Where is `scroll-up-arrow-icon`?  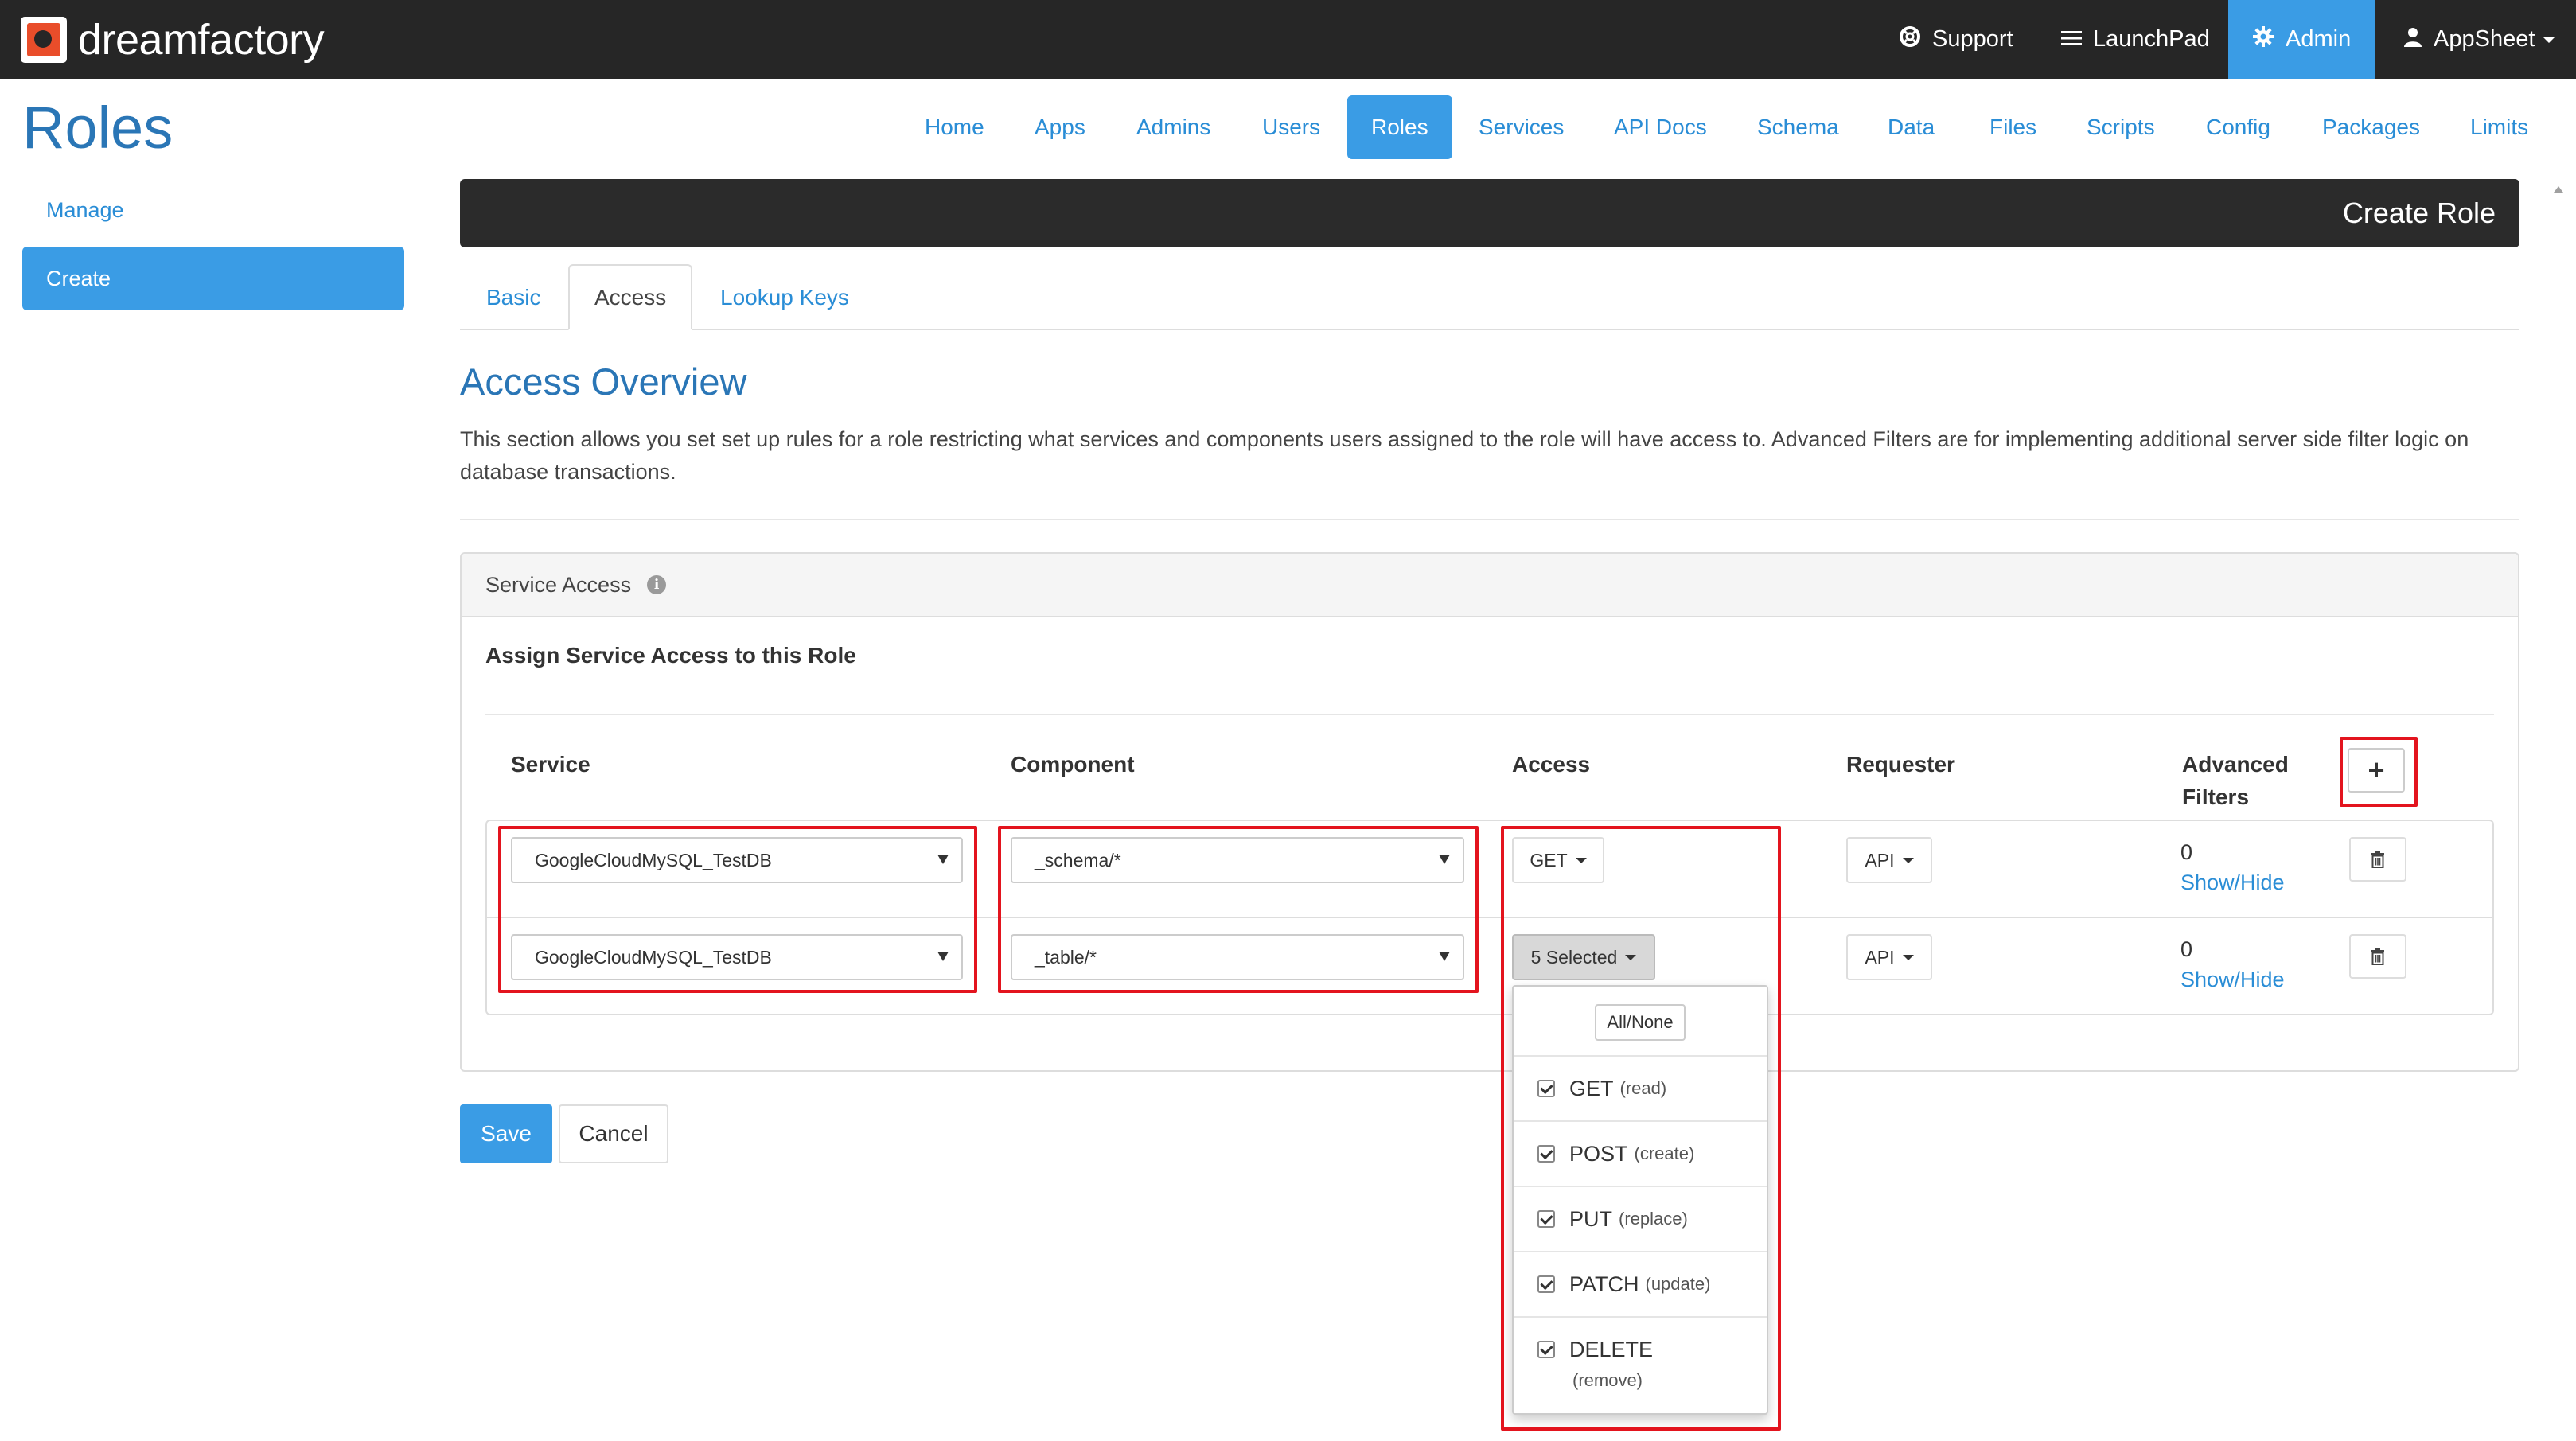 scroll-up-arrow-icon is located at coordinates (2558, 189).